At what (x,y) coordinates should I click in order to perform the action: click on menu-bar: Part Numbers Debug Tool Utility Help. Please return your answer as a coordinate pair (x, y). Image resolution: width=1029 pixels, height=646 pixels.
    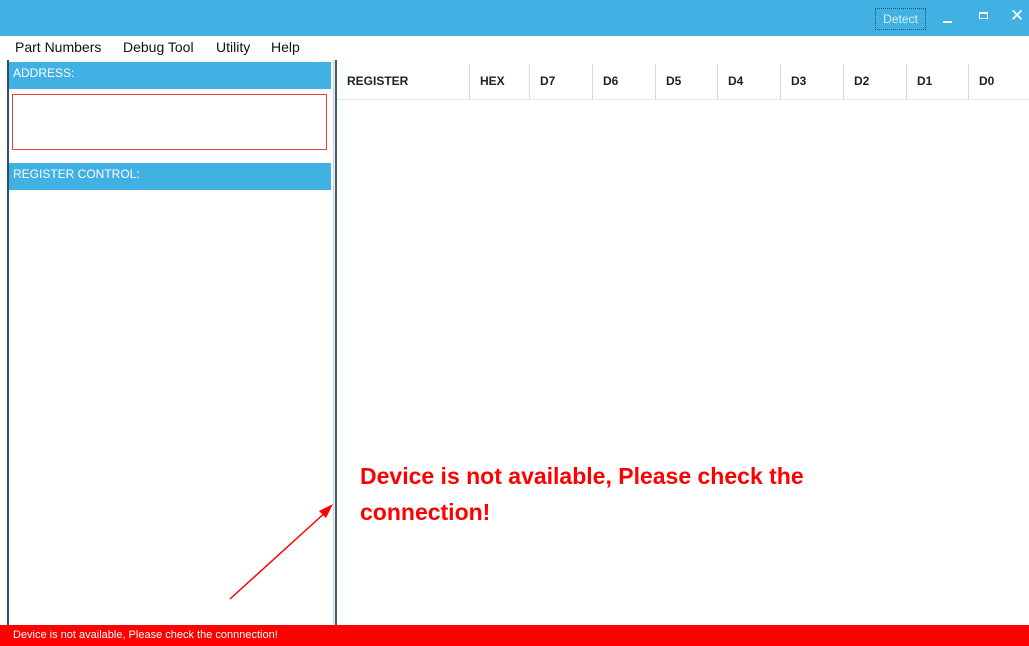
    Looking at the image, I should click on (514, 48).